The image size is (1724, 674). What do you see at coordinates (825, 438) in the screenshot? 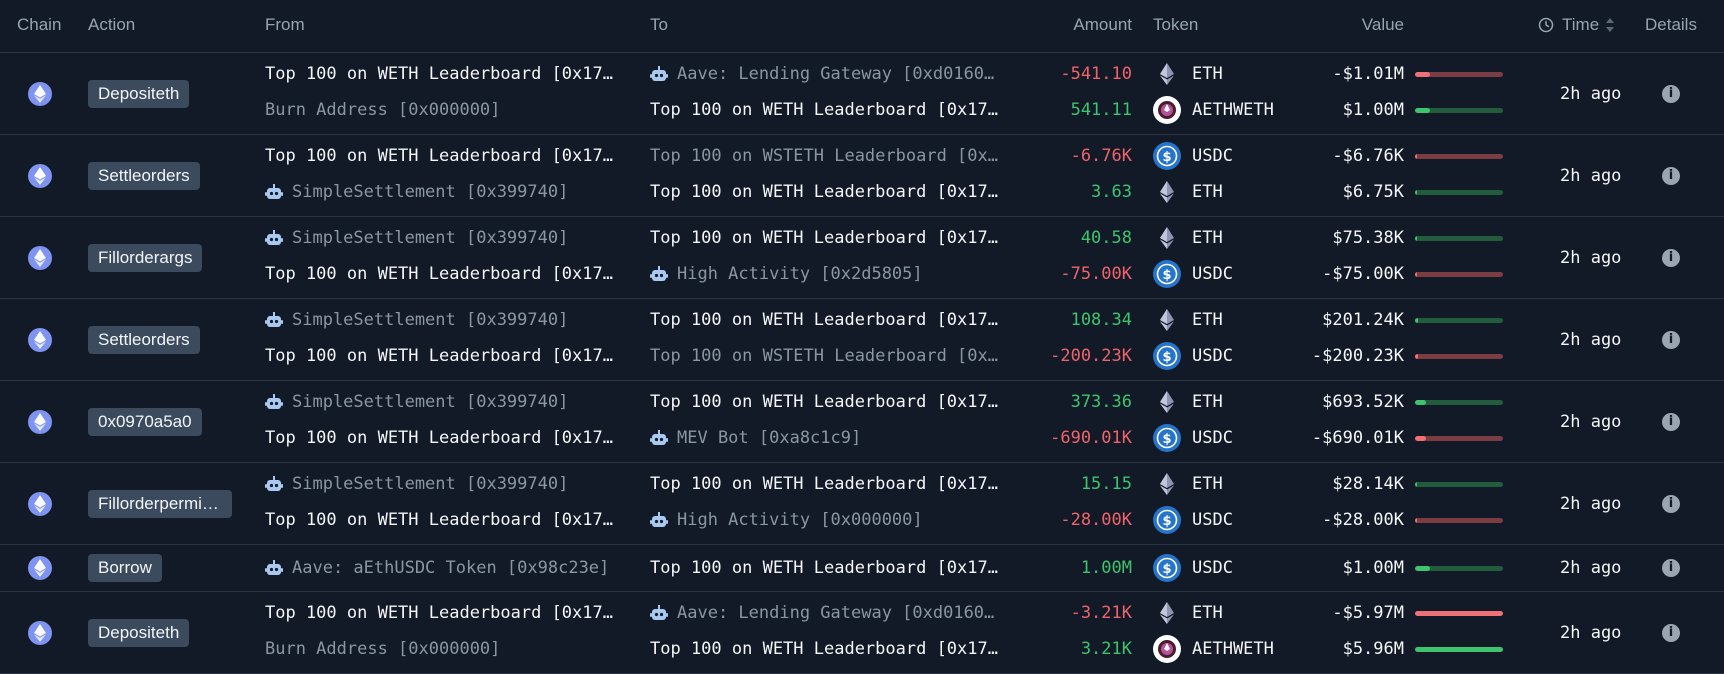
I see `to-entity: MEV Bot [0xa8c1c9]` at bounding box center [825, 438].